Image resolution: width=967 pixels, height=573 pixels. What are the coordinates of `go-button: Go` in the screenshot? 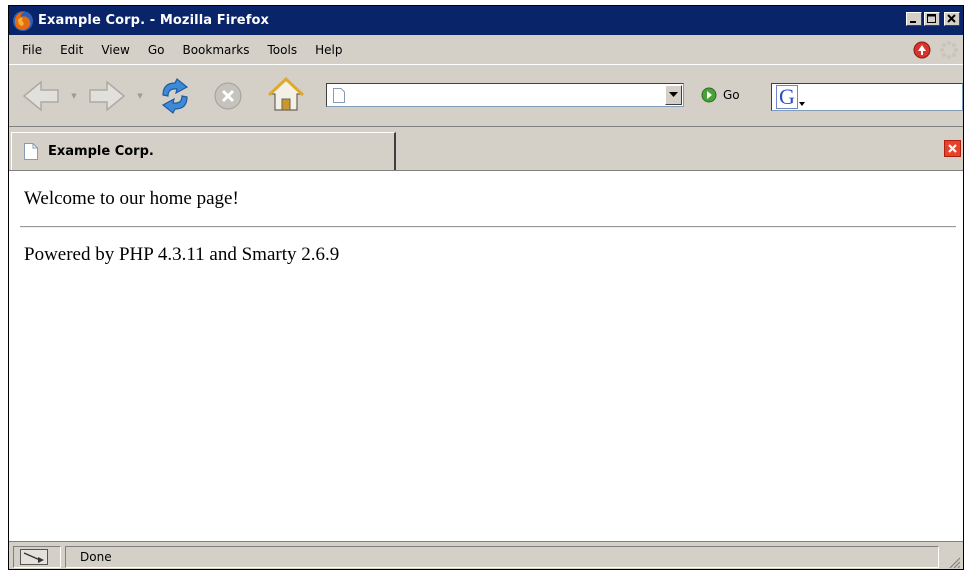 It's located at (720, 95).